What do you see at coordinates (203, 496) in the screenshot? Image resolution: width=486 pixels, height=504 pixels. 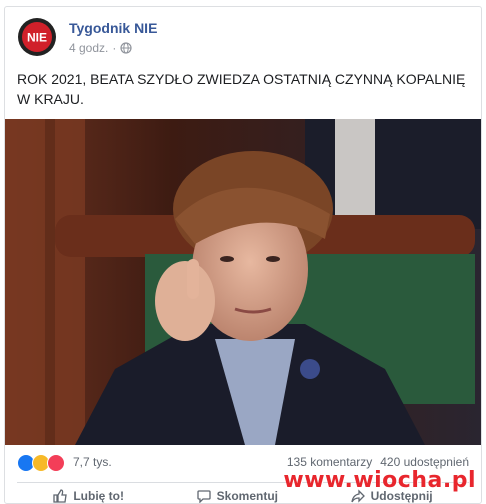 I see `comment-icon` at bounding box center [203, 496].